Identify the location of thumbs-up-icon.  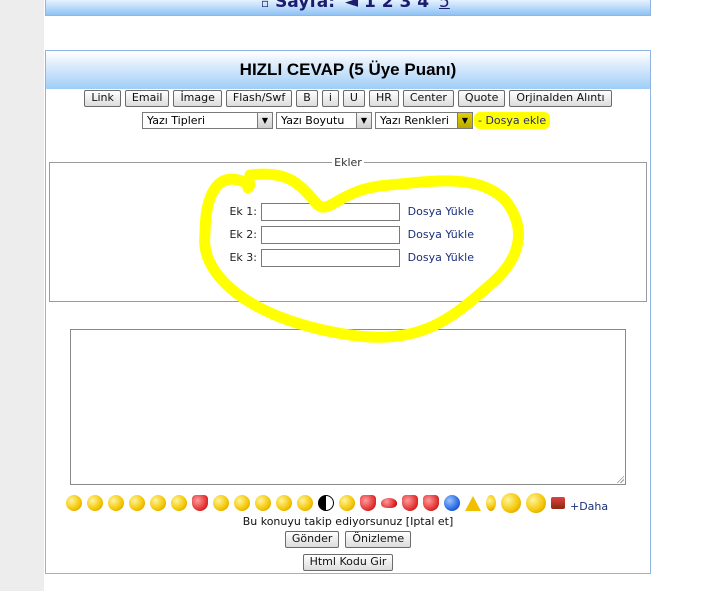
(263, 503).